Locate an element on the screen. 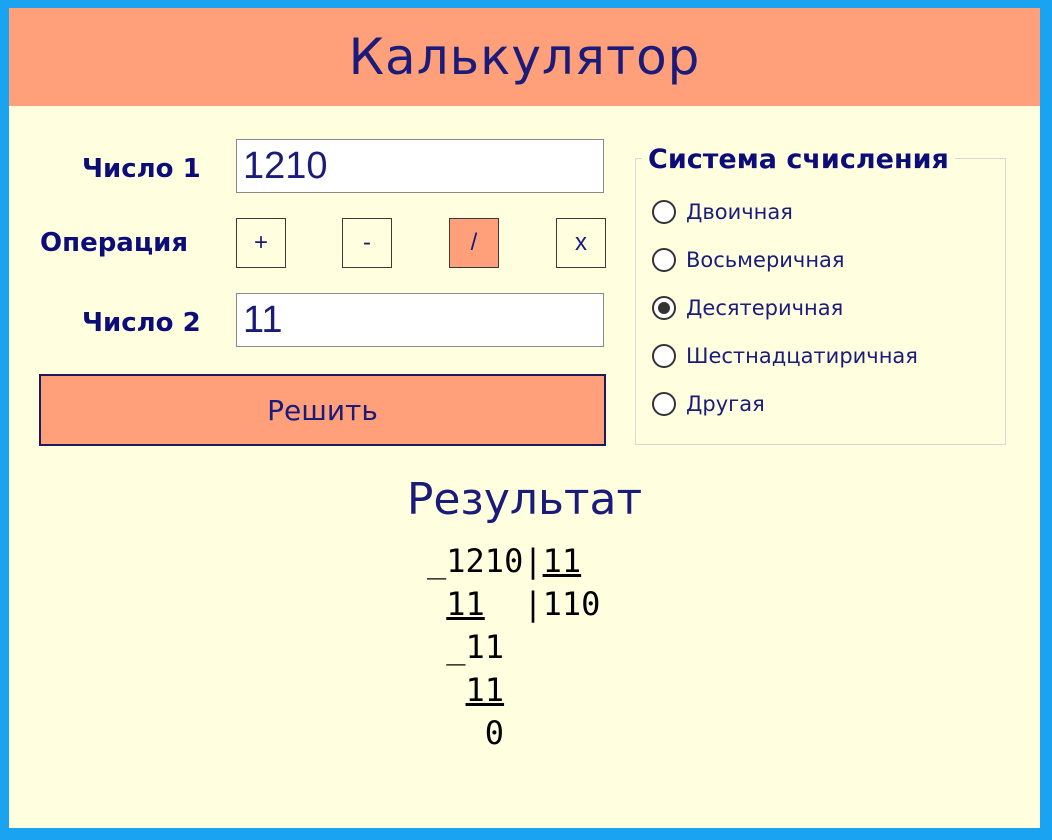 The width and height of the screenshot is (1052, 840). op-multiply-button: x is located at coordinates (581, 243).